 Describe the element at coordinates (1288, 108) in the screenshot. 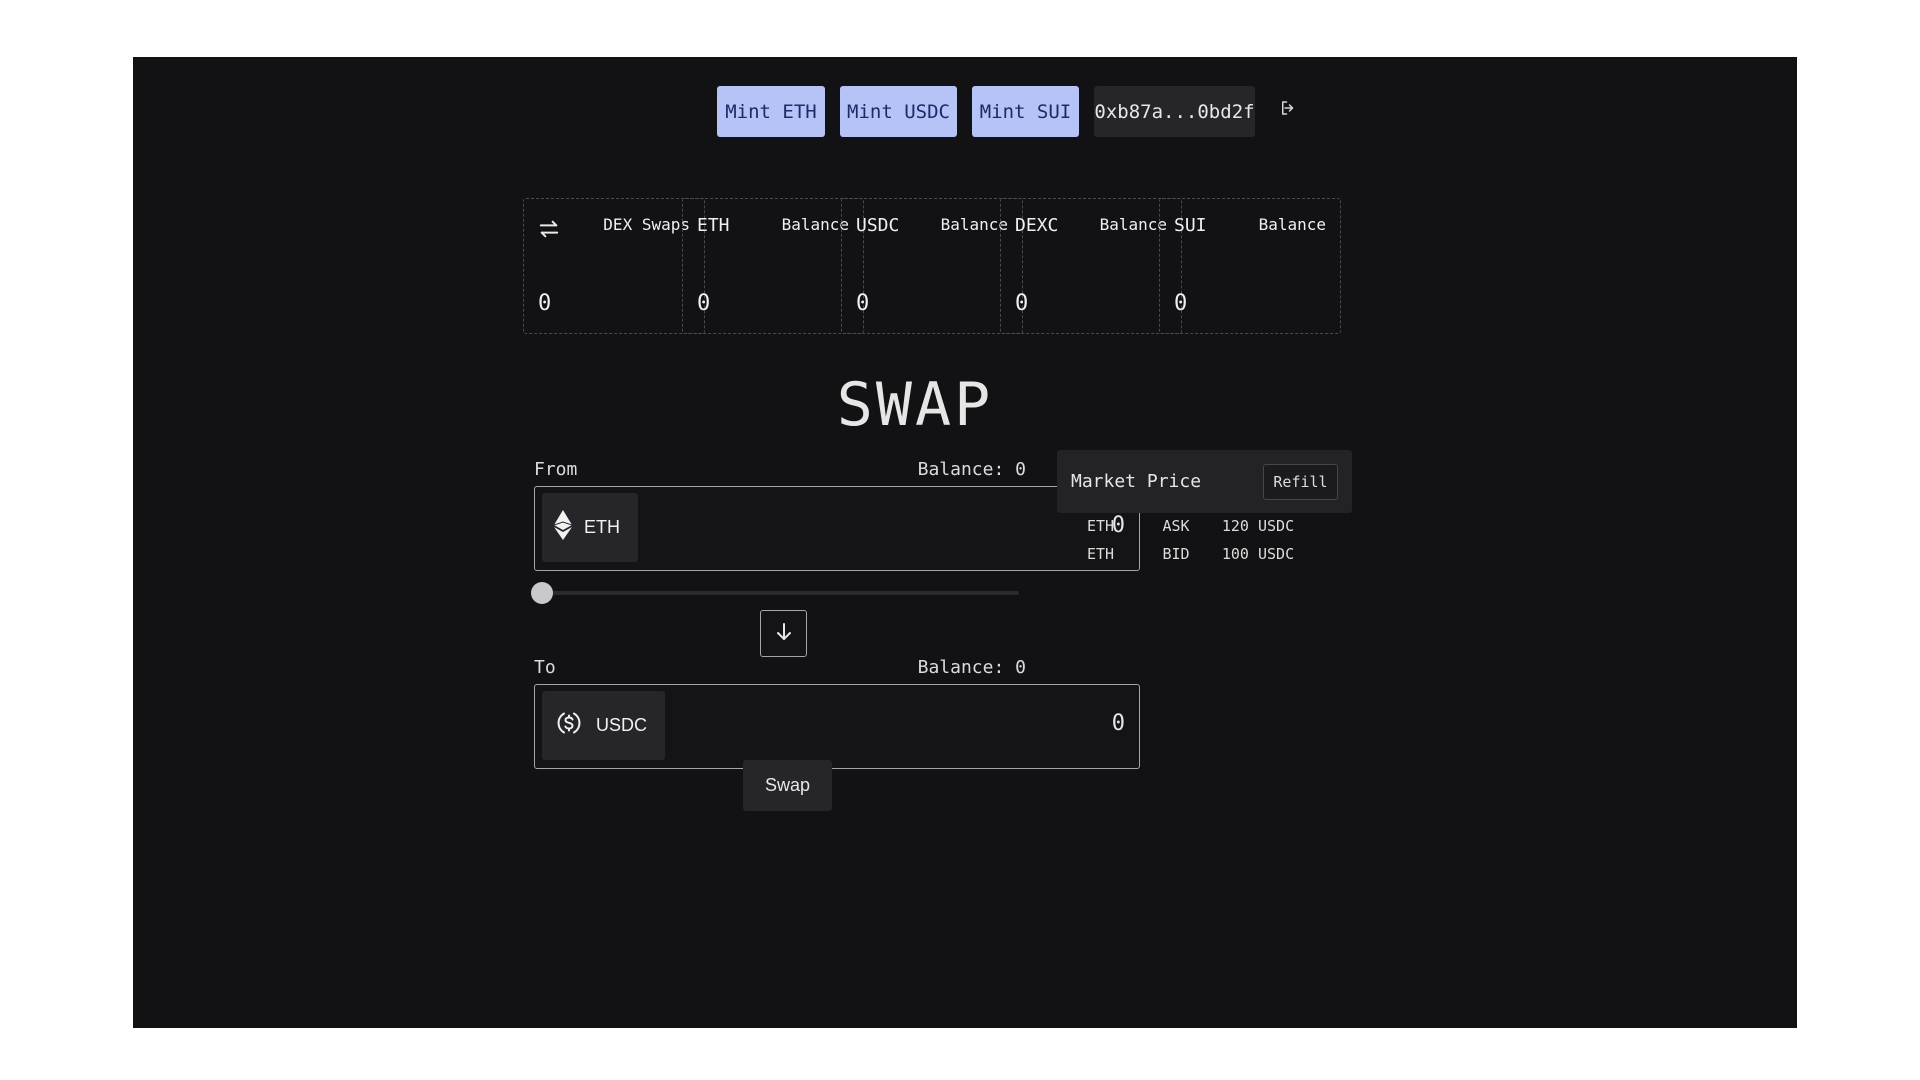

I see `logout-icon` at that location.